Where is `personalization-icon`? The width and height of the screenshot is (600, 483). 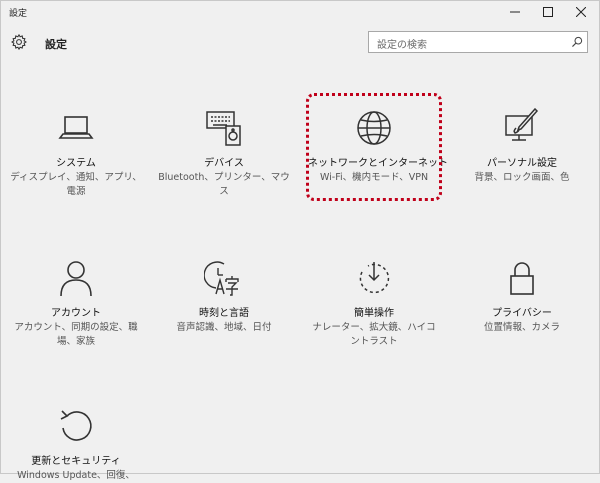
personalization-icon is located at coordinates (522, 124).